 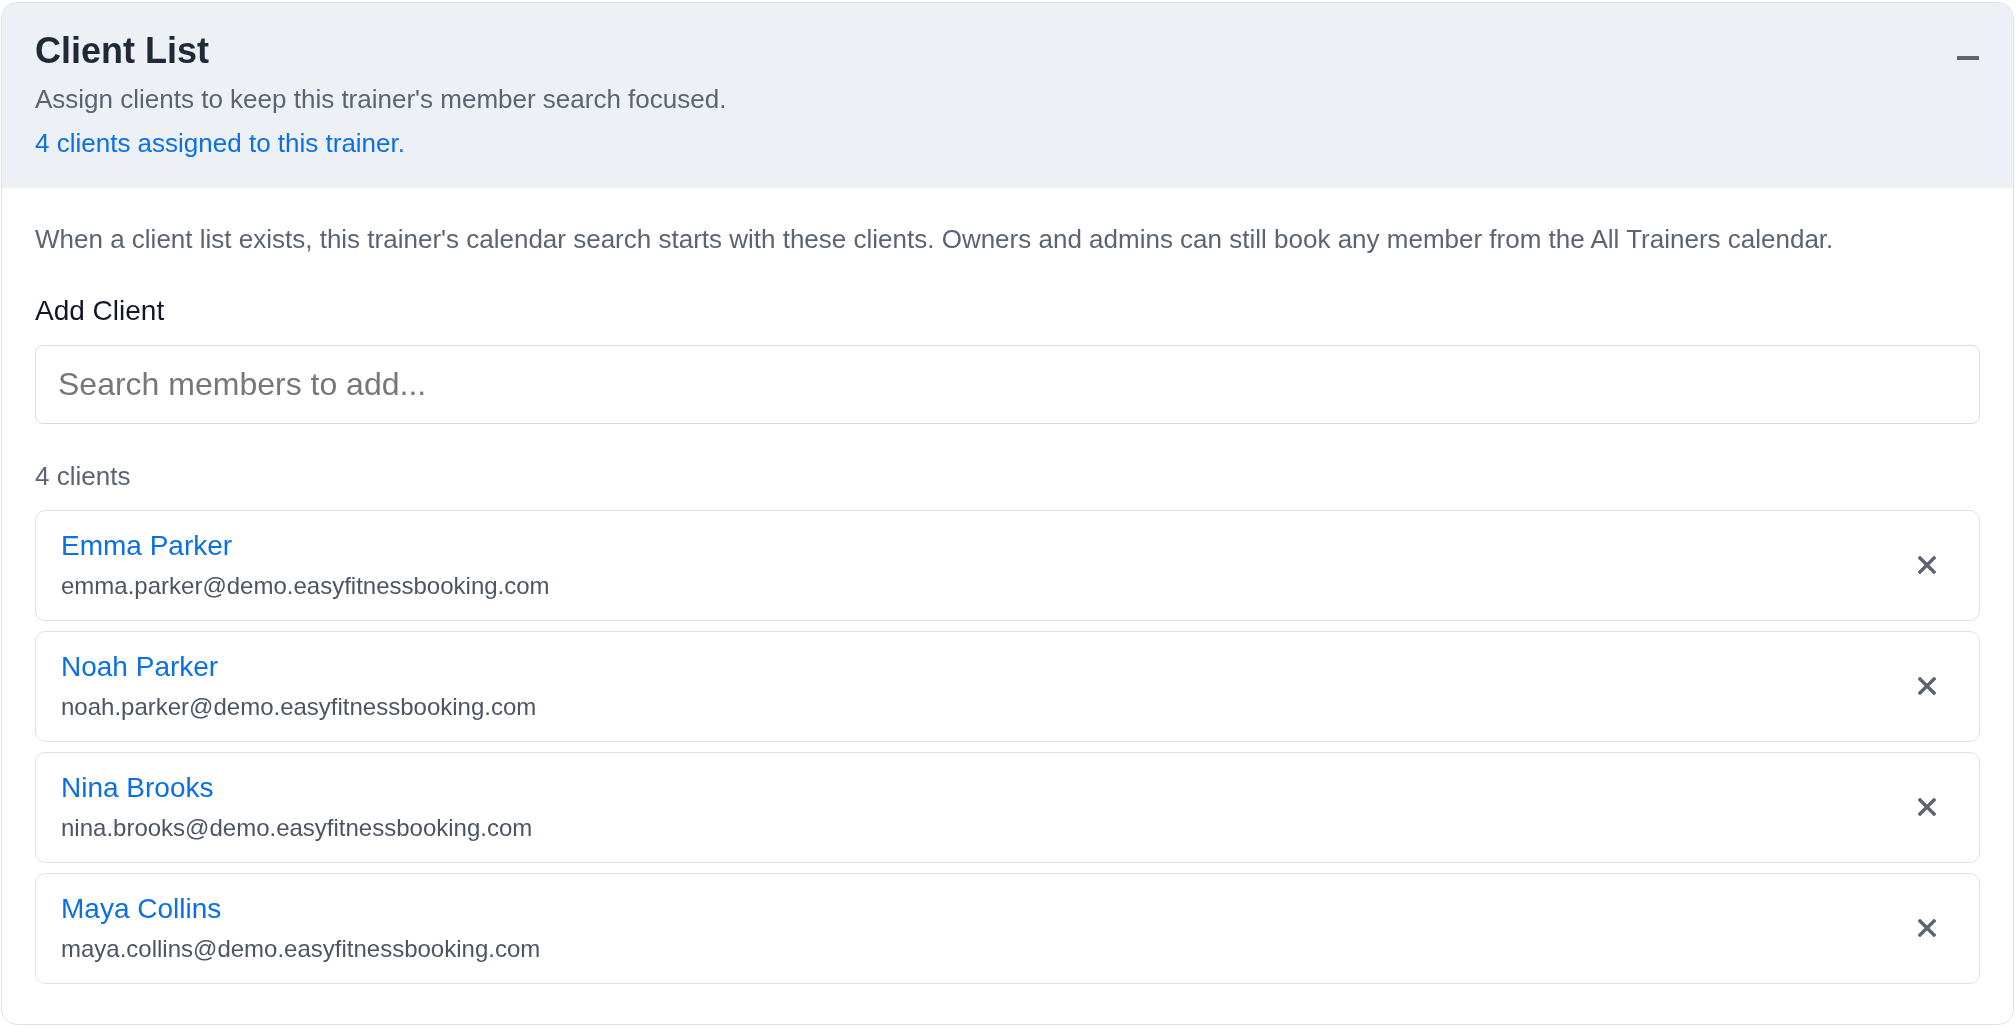 What do you see at coordinates (381, 99) in the screenshot?
I see `panel-subtitle: Assign clients to keep this trainer's member search focused.` at bounding box center [381, 99].